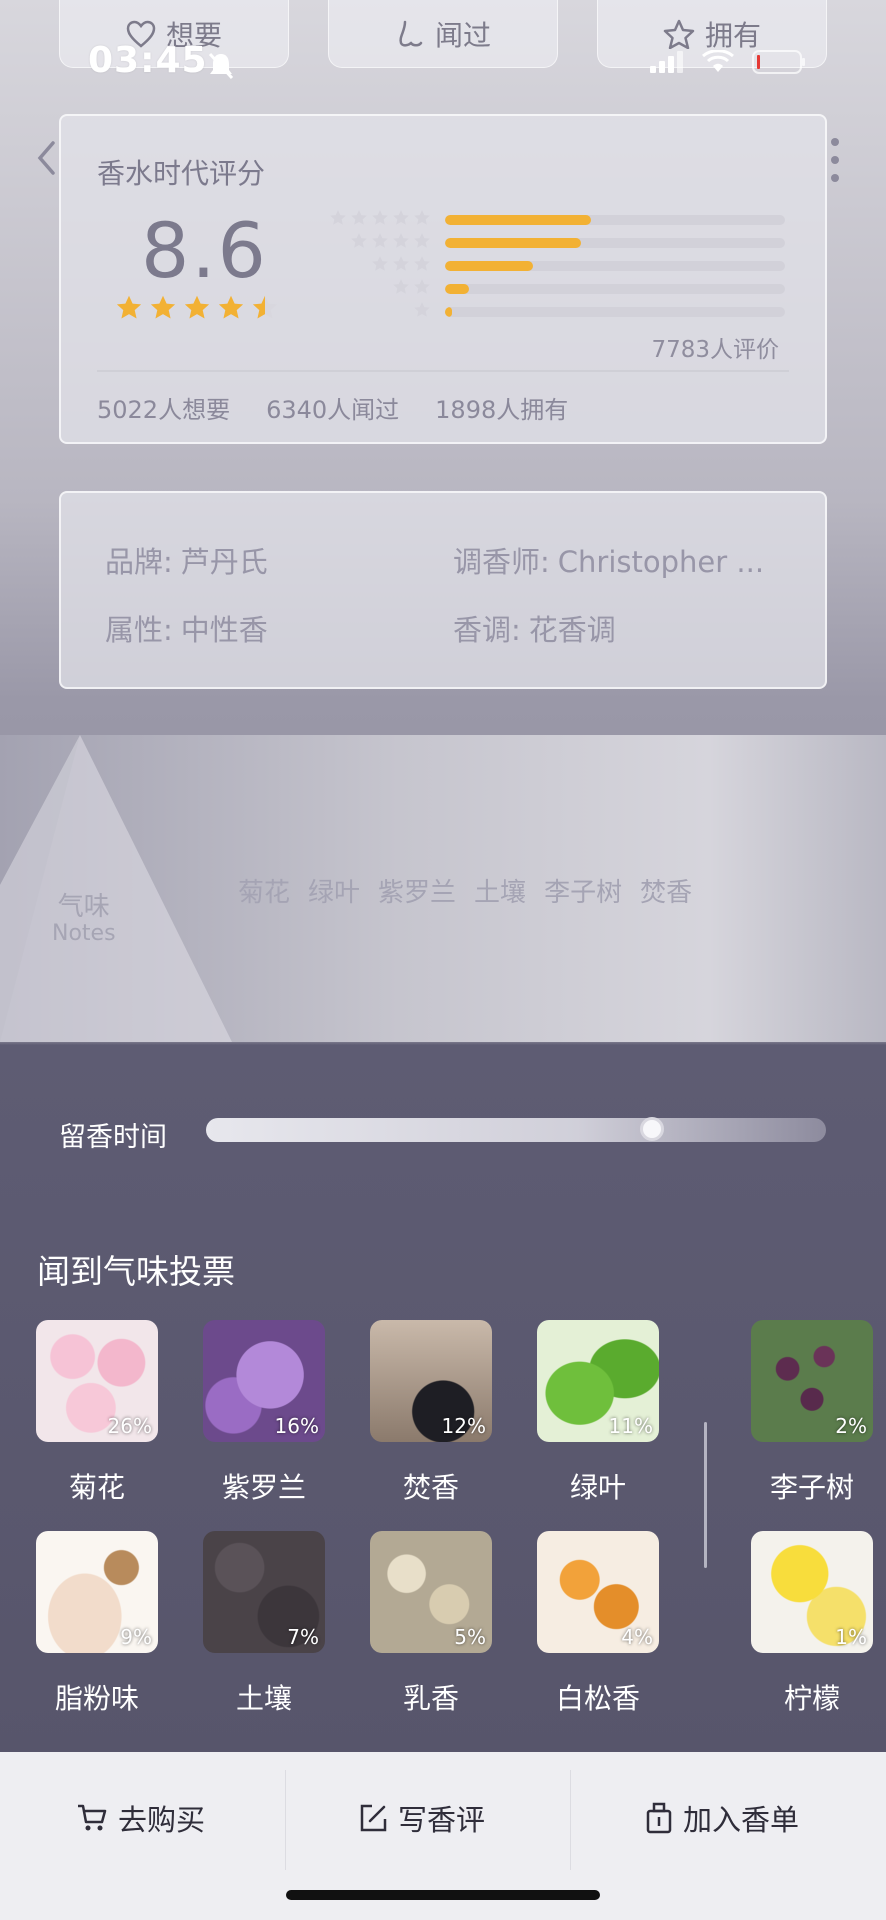 The image size is (886, 1920). I want to click on bottle-icon, so click(659, 1818).